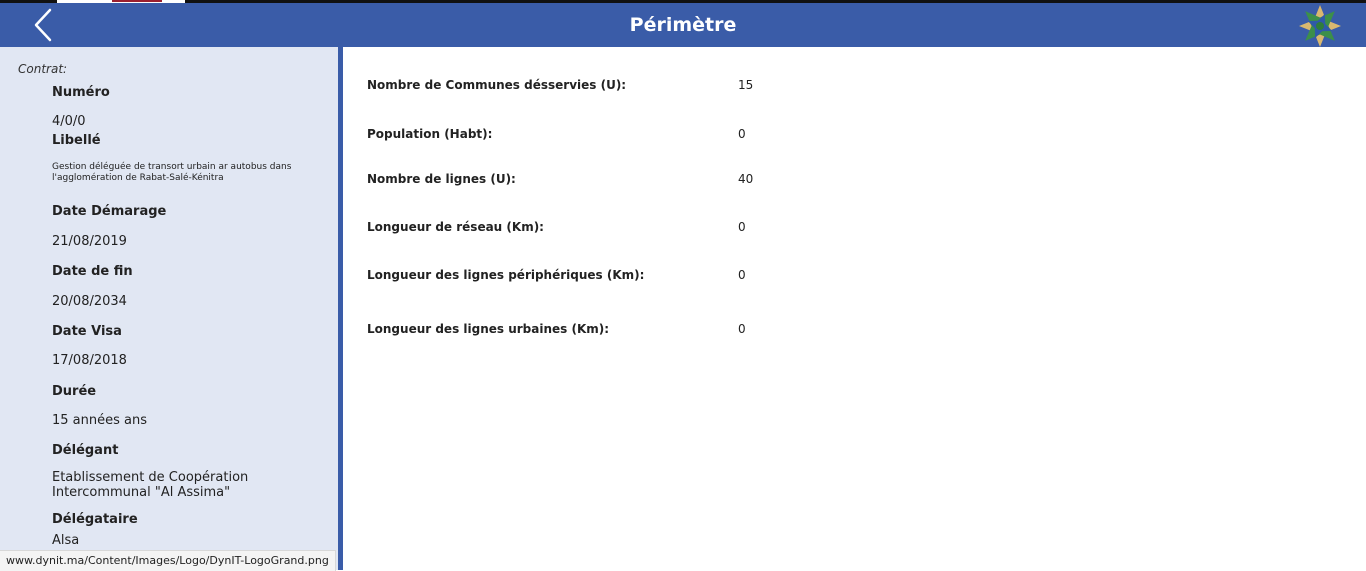 Image resolution: width=1366 pixels, height=571 pixels. I want to click on duree-label: Durée, so click(74, 391).